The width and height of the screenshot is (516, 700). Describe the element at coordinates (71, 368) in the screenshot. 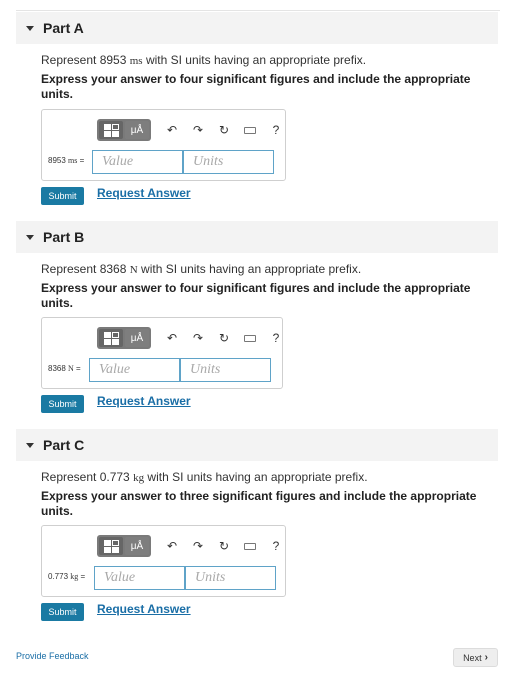

I see `eq-unit: N` at that location.